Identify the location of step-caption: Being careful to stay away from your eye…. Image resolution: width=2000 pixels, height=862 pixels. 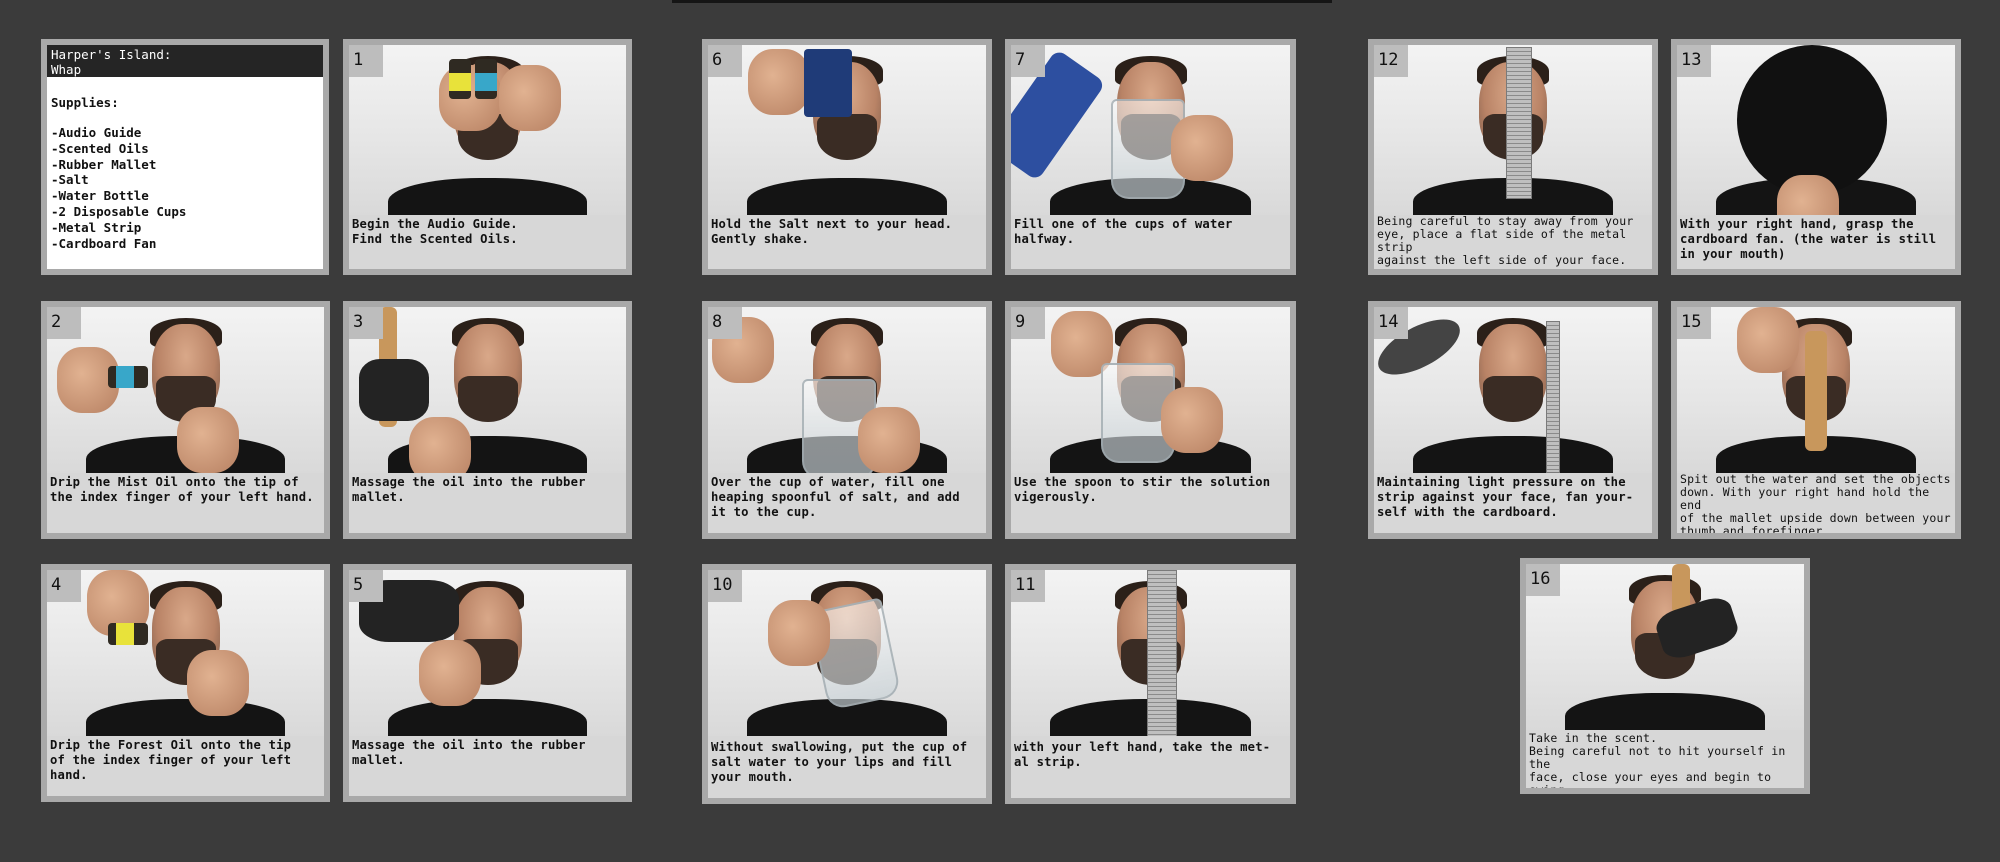
(1505, 240).